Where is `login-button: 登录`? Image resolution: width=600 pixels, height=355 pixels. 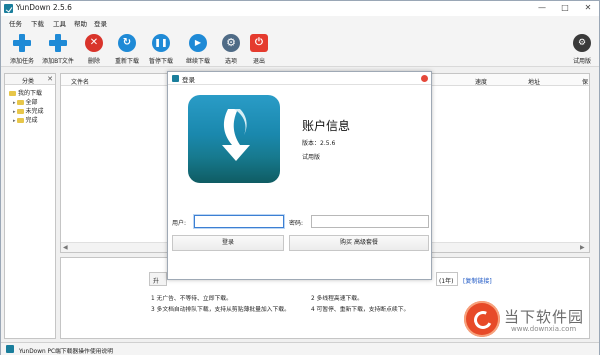
login-button: 登录 is located at coordinates (228, 243).